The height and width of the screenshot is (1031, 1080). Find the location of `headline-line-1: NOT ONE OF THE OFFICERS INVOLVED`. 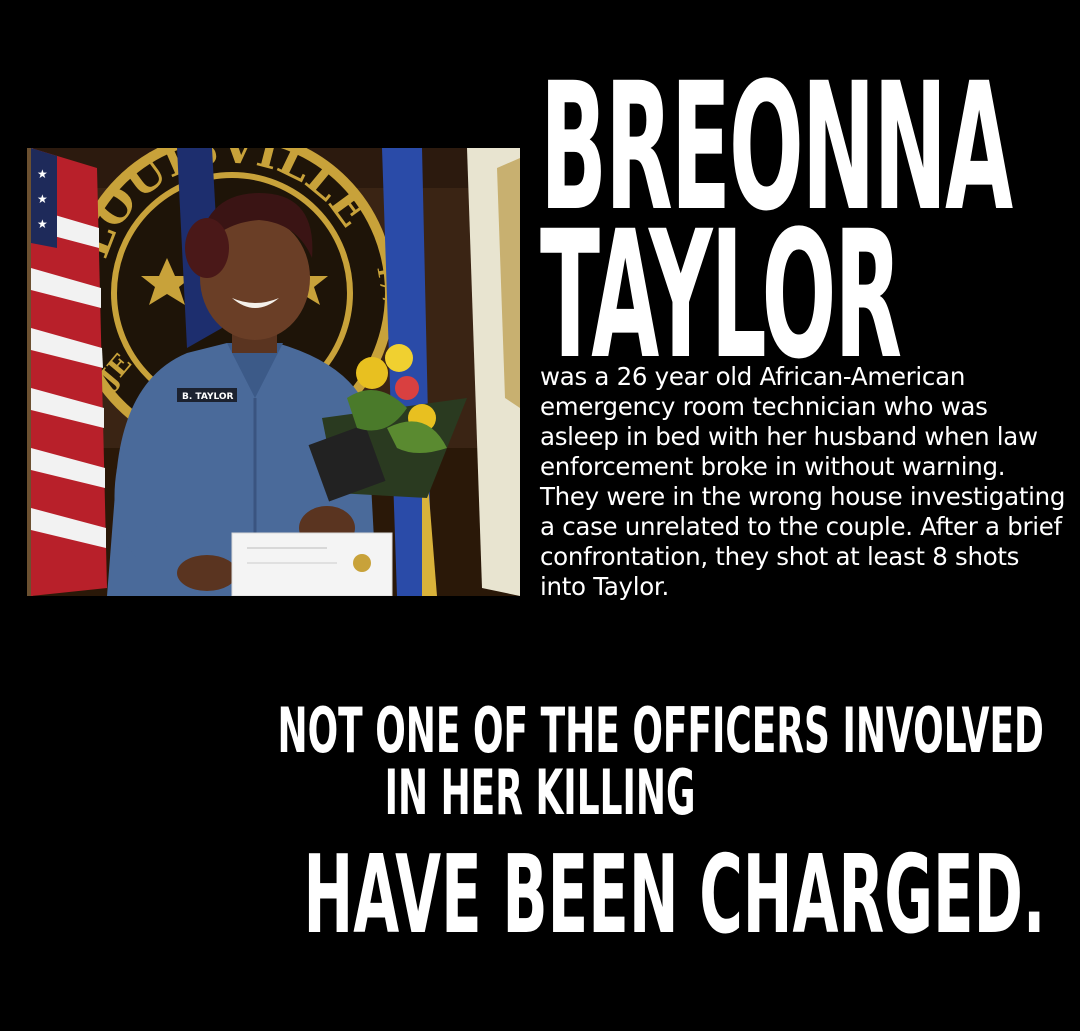

headline-line-1: NOT ONE OF THE OFFICERS INVOLVED is located at coordinates (540, 731).